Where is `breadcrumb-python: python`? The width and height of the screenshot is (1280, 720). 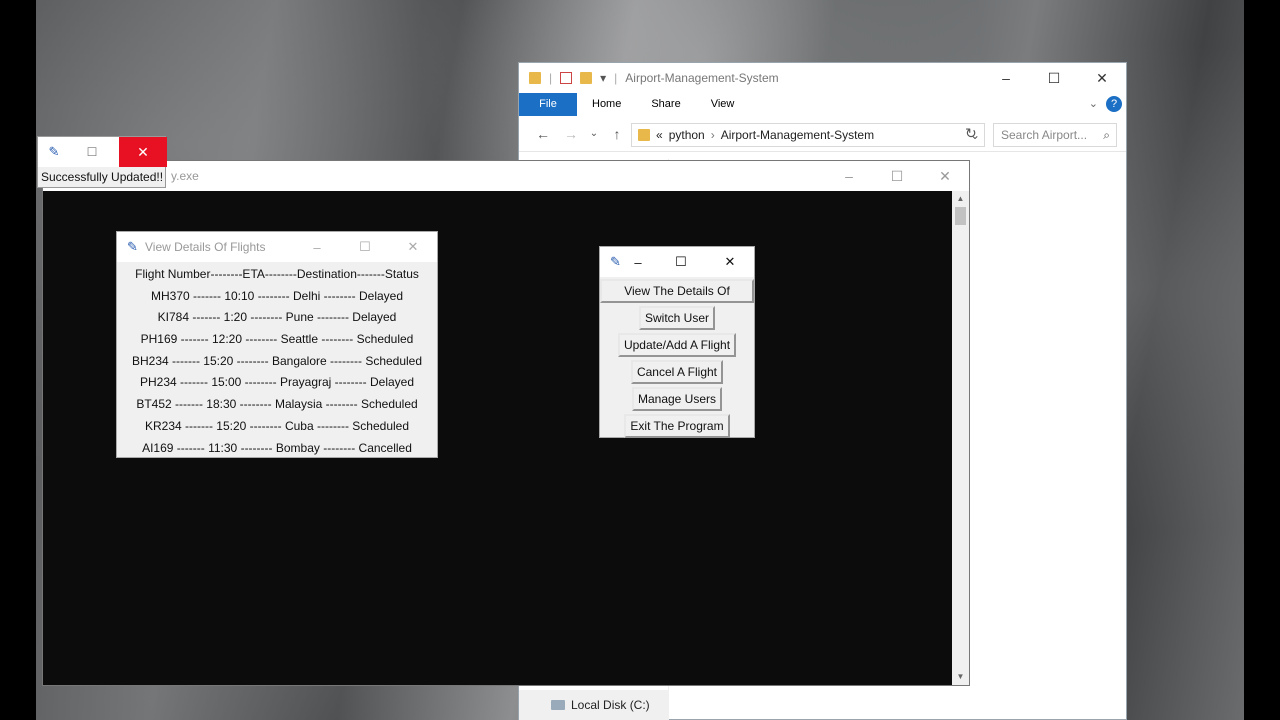
breadcrumb-python: python is located at coordinates (687, 135).